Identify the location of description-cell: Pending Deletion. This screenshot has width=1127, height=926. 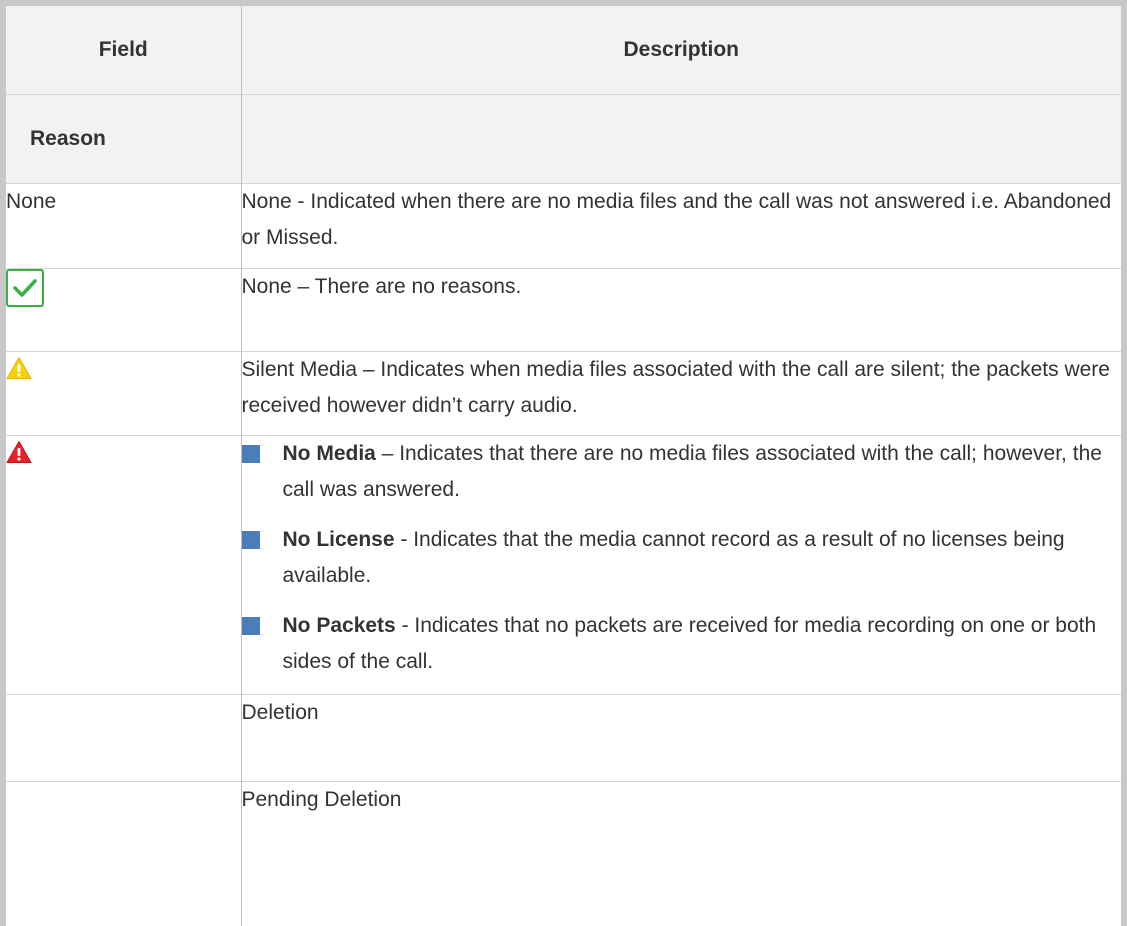
(682, 853).